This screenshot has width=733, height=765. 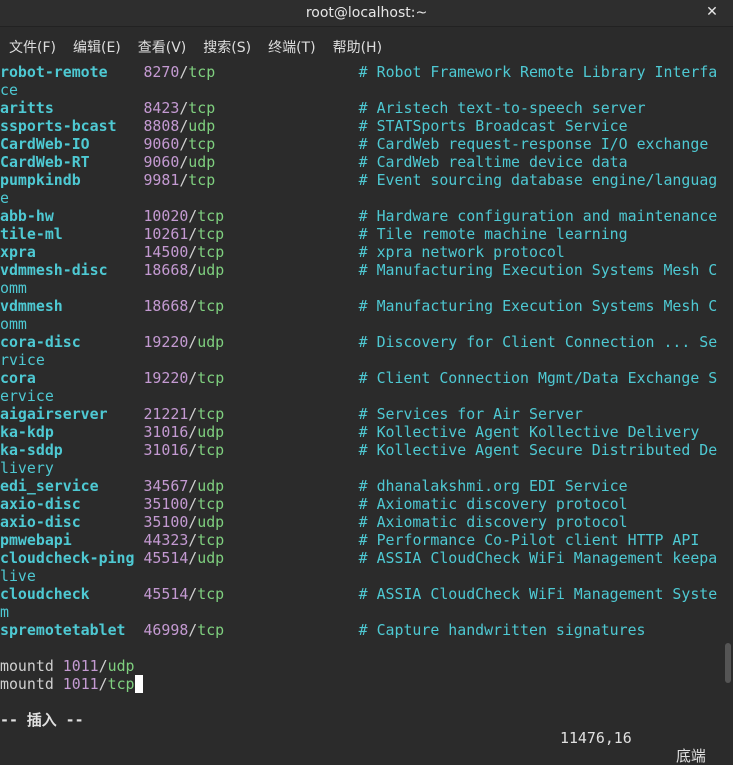 I want to click on service-name: tile-ml, so click(x=31, y=234).